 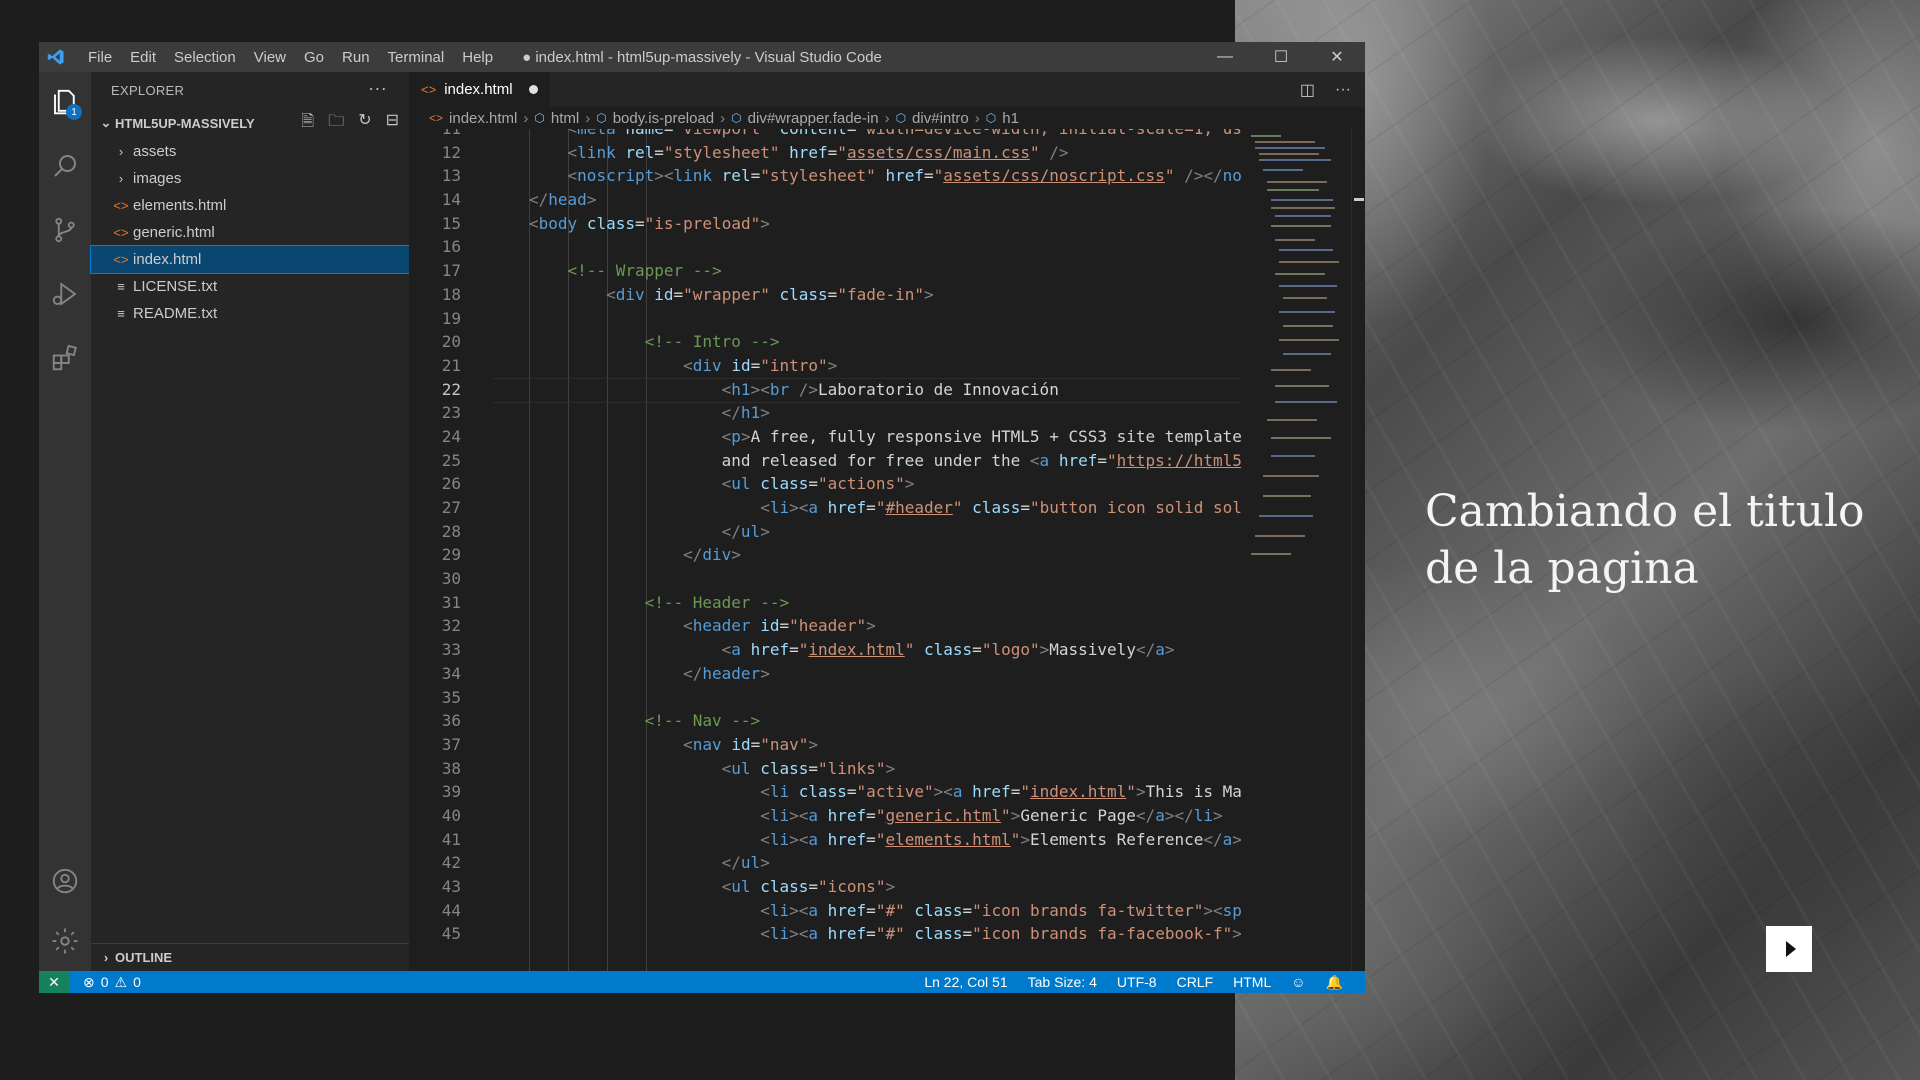 I want to click on explorer-title: EXPLORER, so click(x=148, y=90).